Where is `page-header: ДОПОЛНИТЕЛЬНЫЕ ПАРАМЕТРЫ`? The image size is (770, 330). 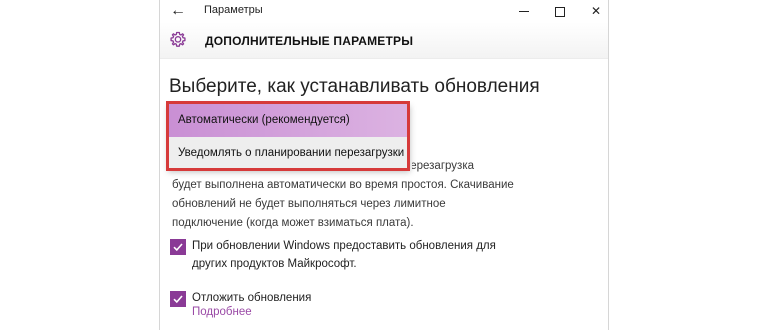
page-header: ДОПОЛНИТЕЛЬНЫЕ ПАРАМЕТРЫ is located at coordinates (384, 40).